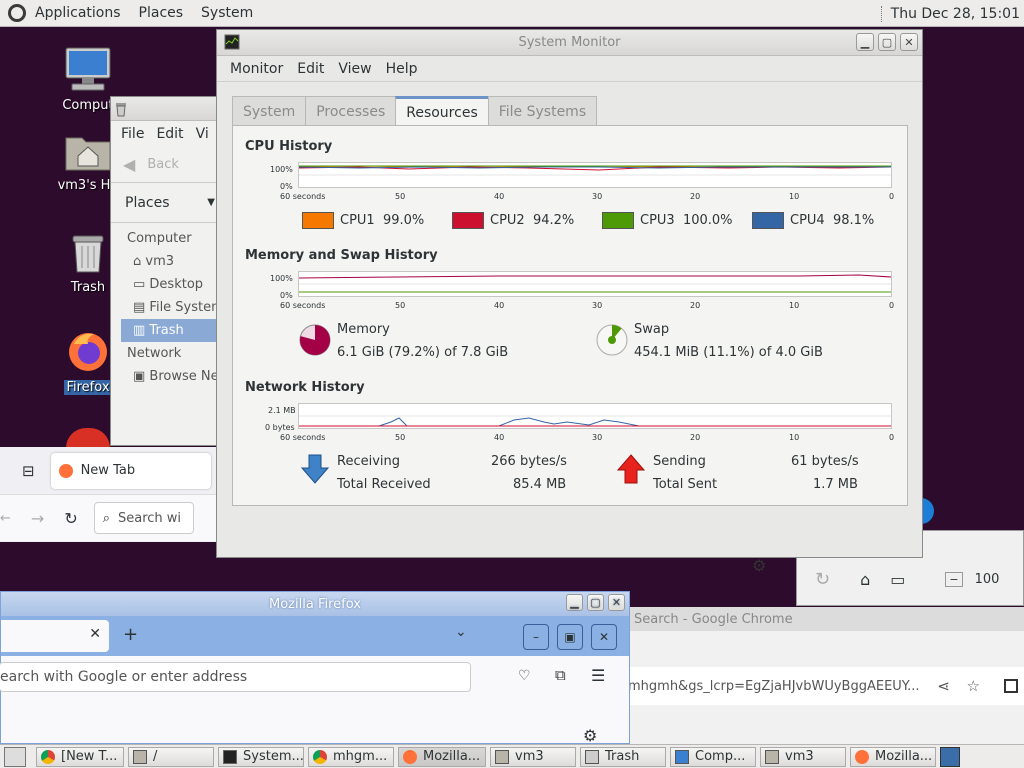  I want to click on sidebar-item-vm3: ⌂ vm3, so click(173, 261).